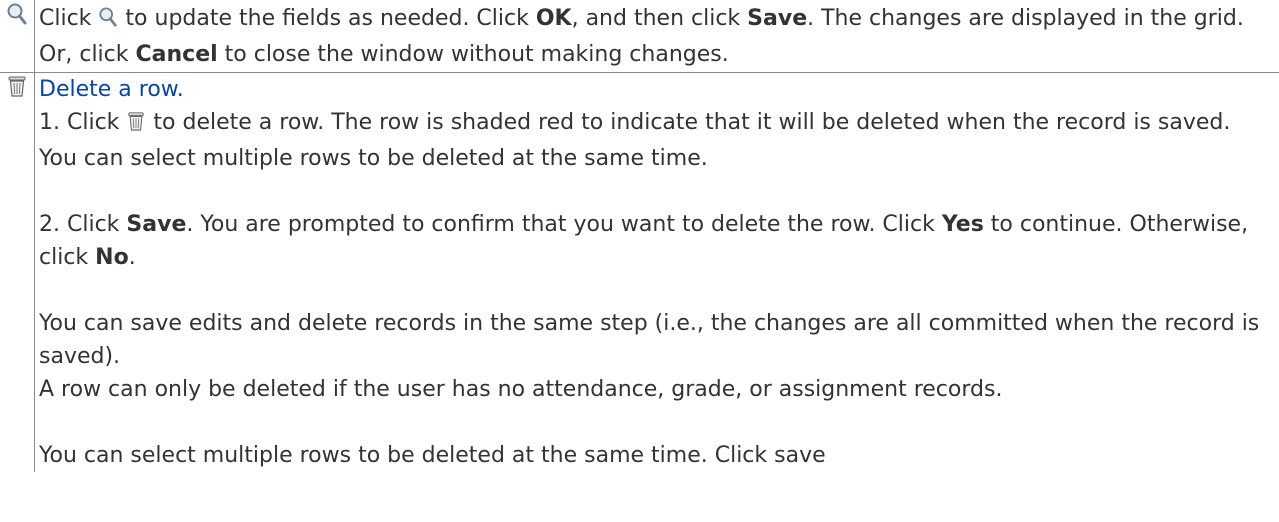  I want to click on delete-row-link: Delete a row., so click(111, 89).